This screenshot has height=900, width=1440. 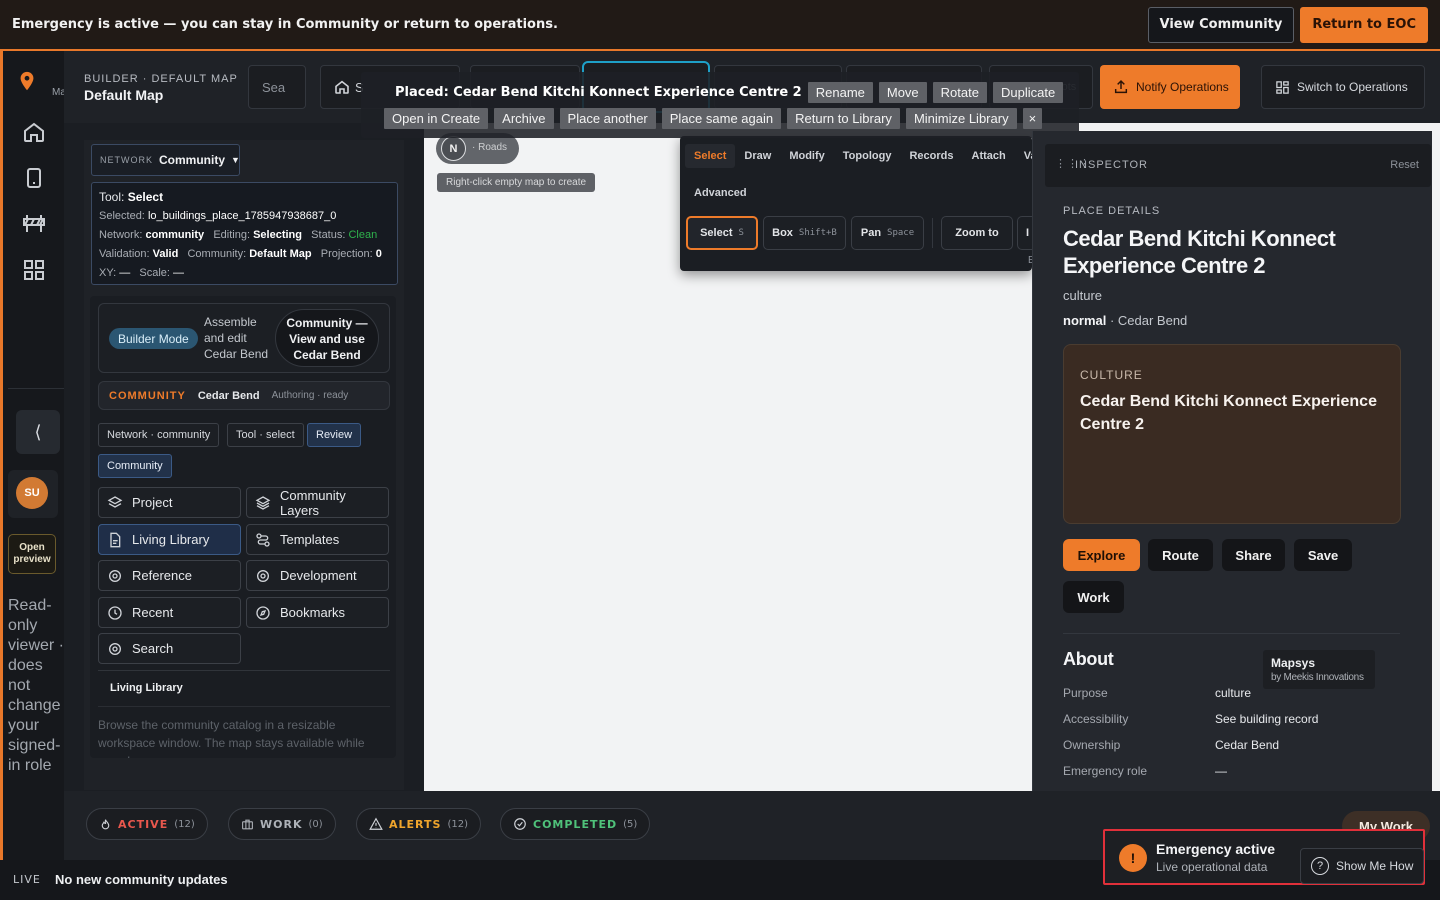 I want to click on inspector-reset-button: Reset, so click(x=1404, y=165).